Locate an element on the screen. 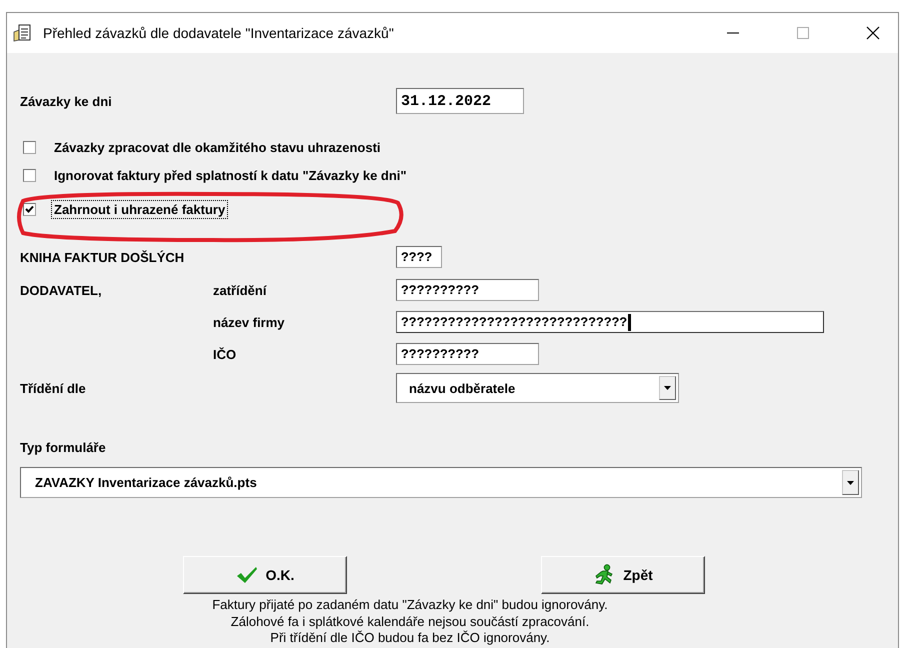 Image resolution: width=904 pixels, height=648 pixels. checkbox-label: Ignorovat faktury před splatností k datu "Závazky ke dni" is located at coordinates (230, 175).